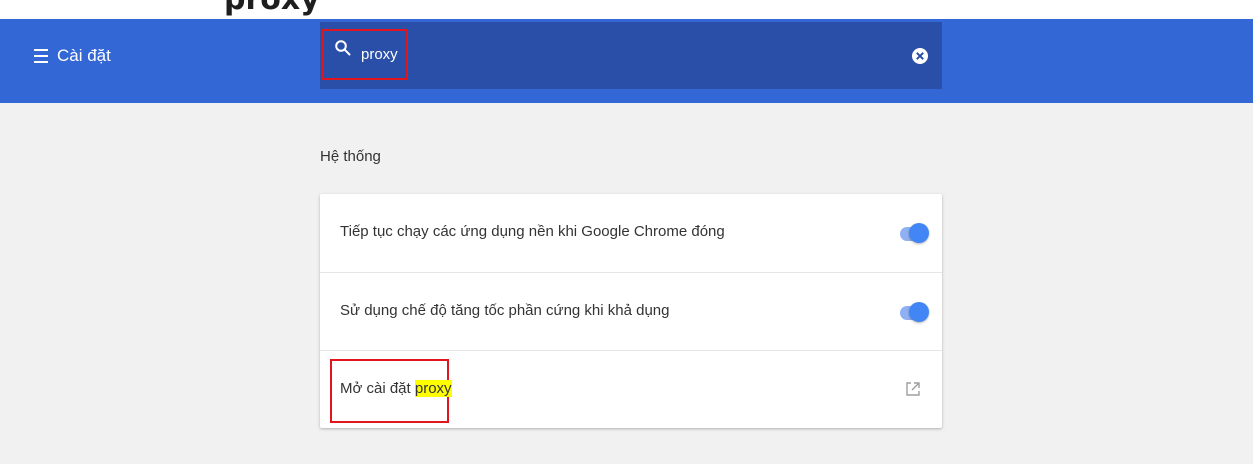  Describe the element at coordinates (920, 56) in the screenshot. I see `clear-search-icon` at that location.